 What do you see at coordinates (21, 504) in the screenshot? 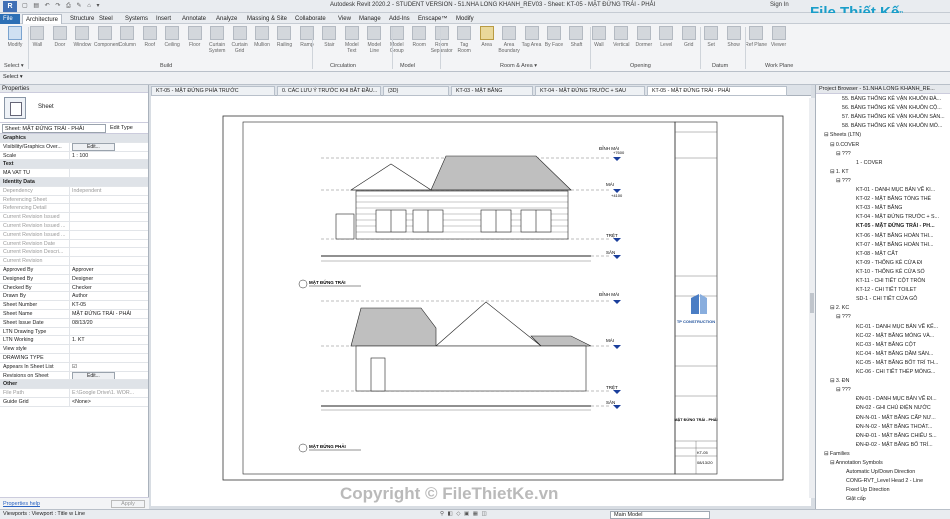
I see `properties-help-link: Properties help` at bounding box center [21, 504].